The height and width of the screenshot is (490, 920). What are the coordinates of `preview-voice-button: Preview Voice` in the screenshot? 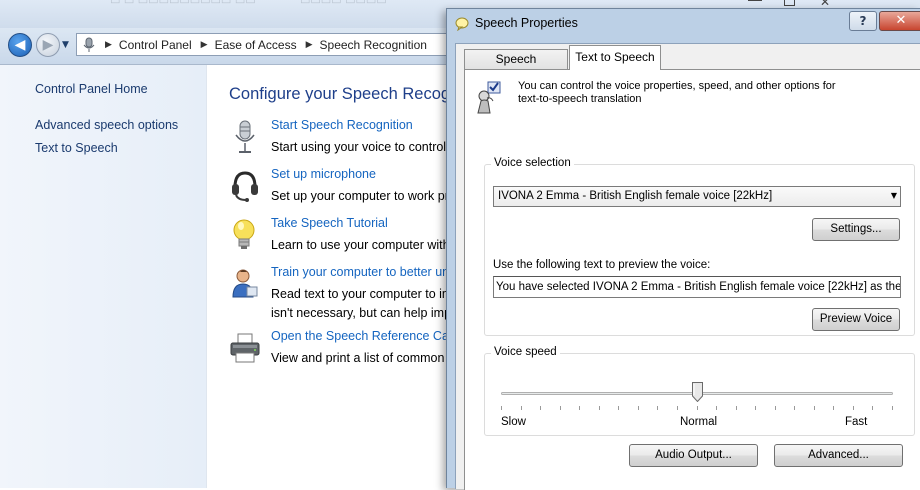 It's located at (856, 319).